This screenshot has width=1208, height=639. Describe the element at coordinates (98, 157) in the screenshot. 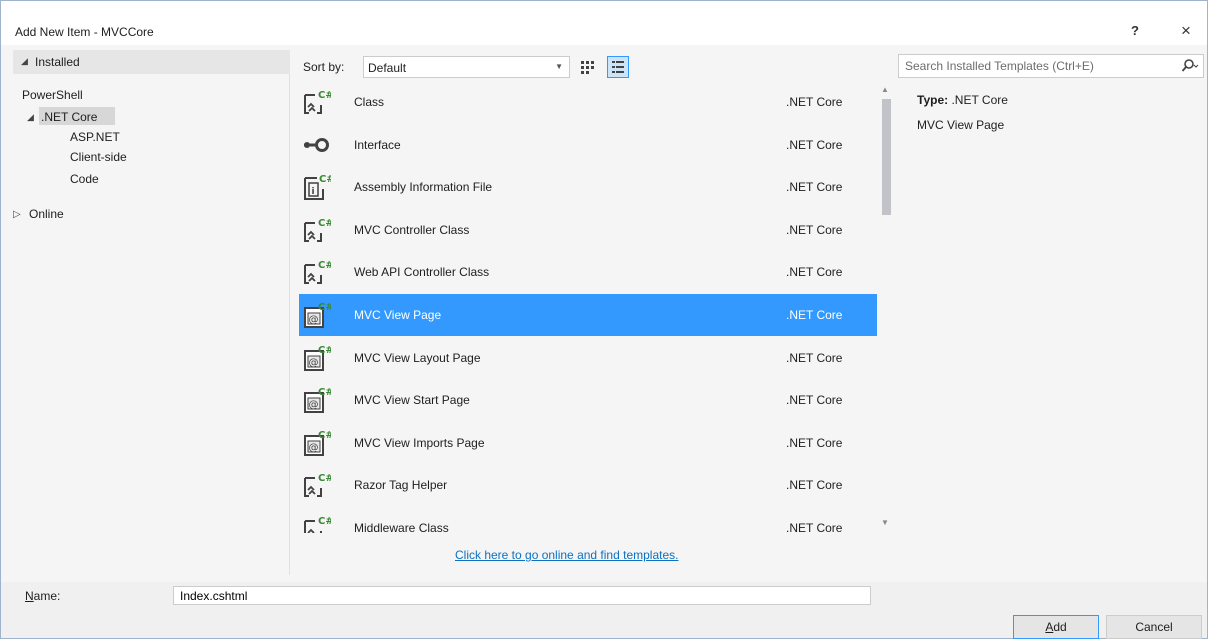

I see `tree-node-client-side: Client-side` at that location.